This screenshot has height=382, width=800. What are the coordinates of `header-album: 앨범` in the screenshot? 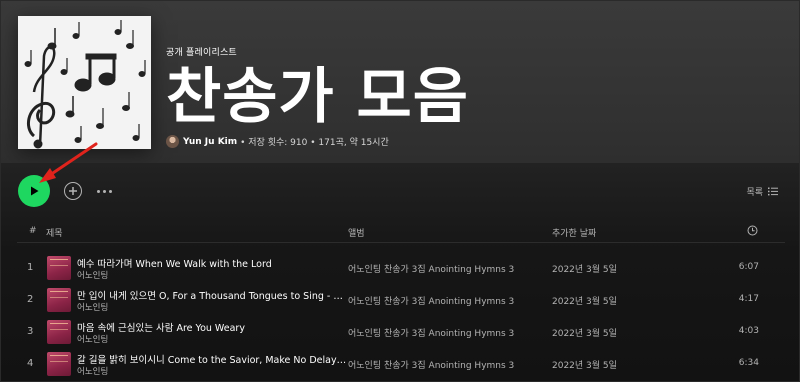 It's located at (356, 232).